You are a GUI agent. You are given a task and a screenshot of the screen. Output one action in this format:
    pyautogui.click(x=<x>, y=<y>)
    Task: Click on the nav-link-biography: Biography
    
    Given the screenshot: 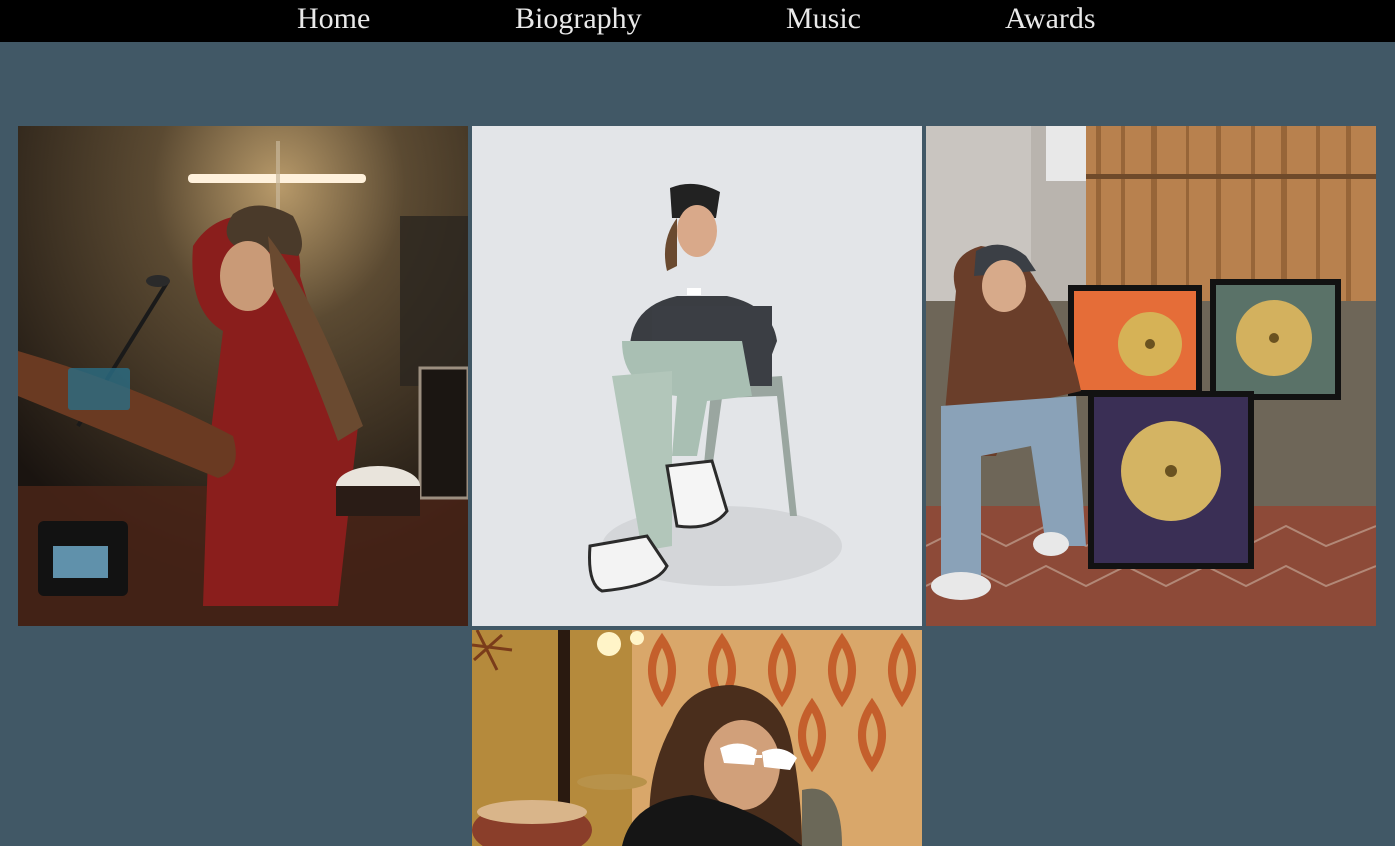 What is the action you would take?
    pyautogui.click(x=578, y=19)
    